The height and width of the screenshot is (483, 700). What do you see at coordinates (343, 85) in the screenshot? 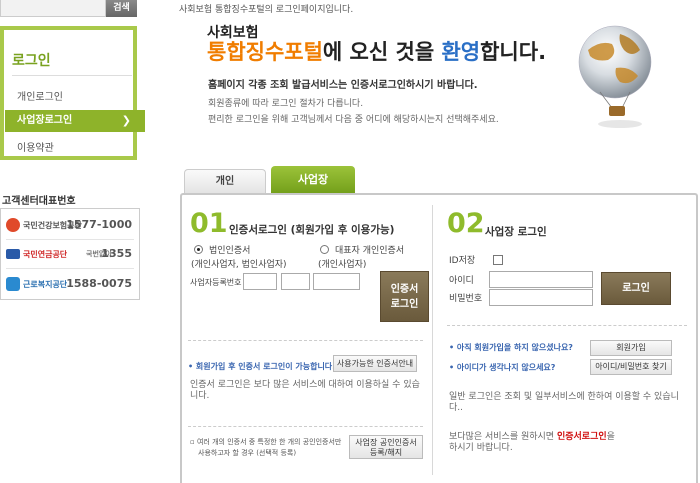
I see `header-desc-1: 홈페이지 각종 조회 발급서비스는 인증서로그인하시기 바랍니다.` at bounding box center [343, 85].